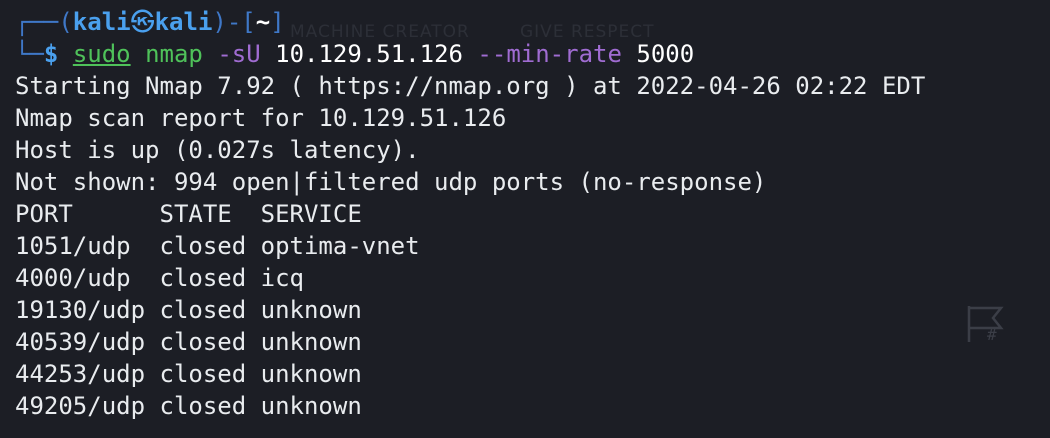 The width and height of the screenshot is (1050, 438). What do you see at coordinates (217, 150) in the screenshot?
I see `output-line: Host is up (0.027s latency).` at bounding box center [217, 150].